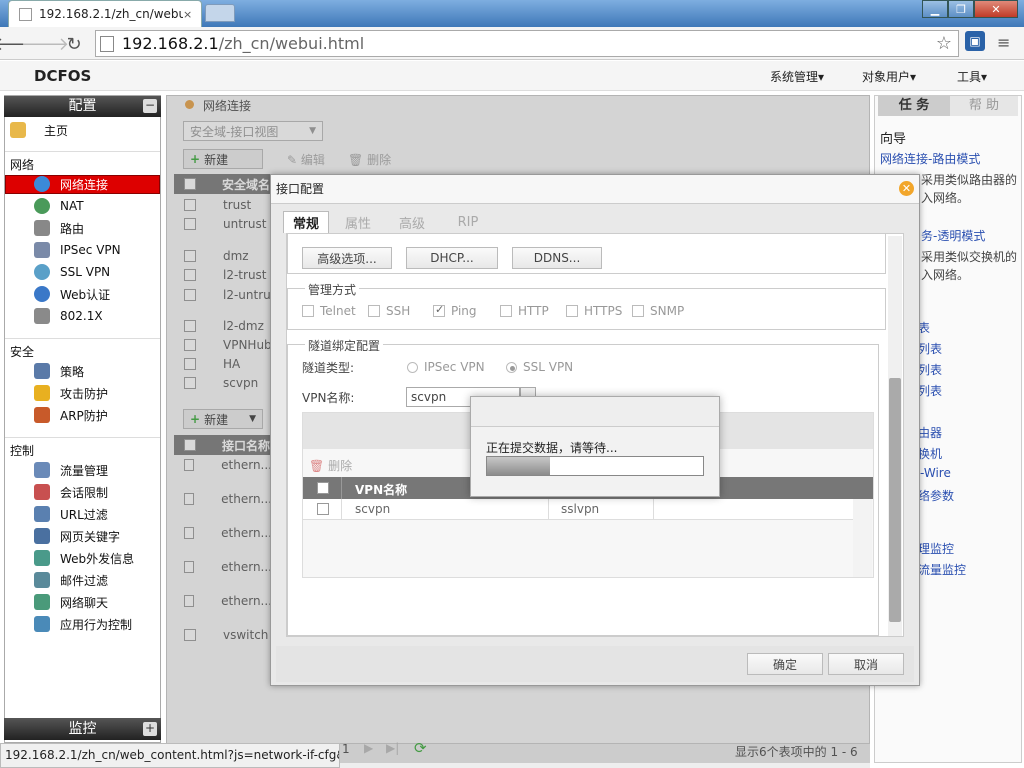 Image resolution: width=1024 pixels, height=768 pixels. I want to click on tab-advanced: 高级, so click(412, 222).